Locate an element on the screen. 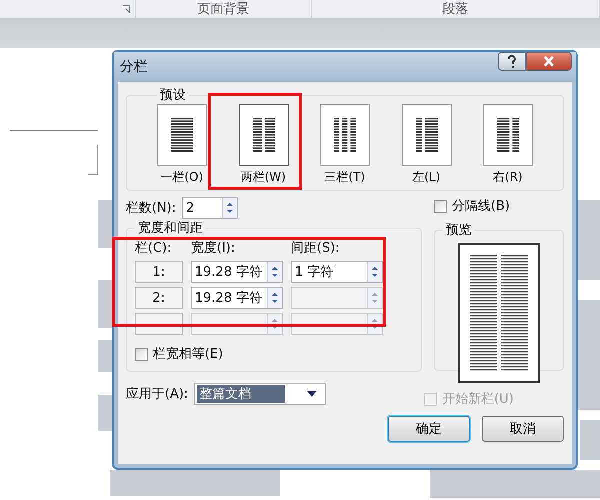 This screenshot has height=500, width=600. help-button is located at coordinates (512, 61).